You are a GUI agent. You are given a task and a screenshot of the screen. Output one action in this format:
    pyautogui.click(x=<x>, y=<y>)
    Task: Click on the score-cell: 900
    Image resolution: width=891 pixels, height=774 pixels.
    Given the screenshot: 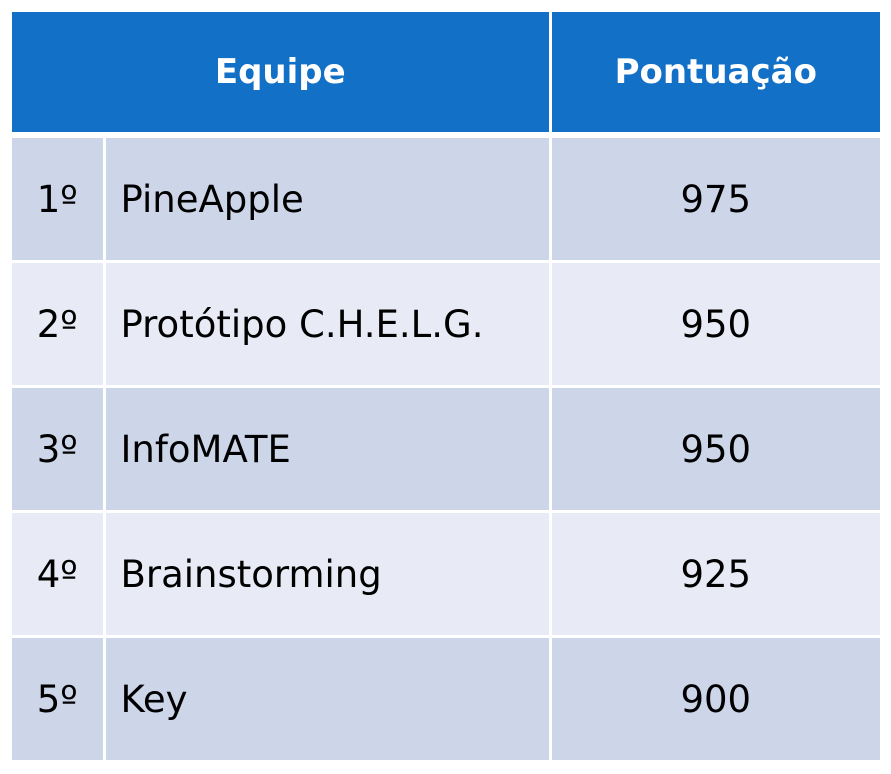 What is the action you would take?
    pyautogui.click(x=715, y=698)
    